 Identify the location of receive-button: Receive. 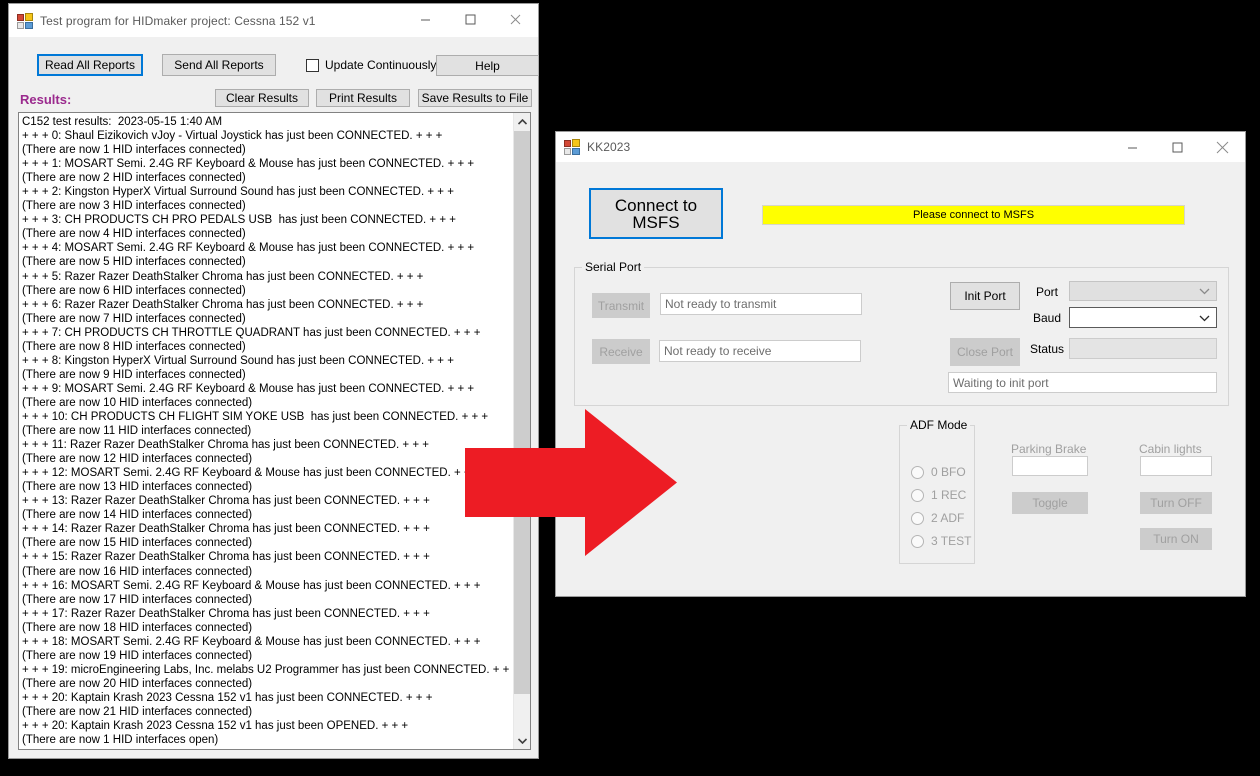
(621, 351).